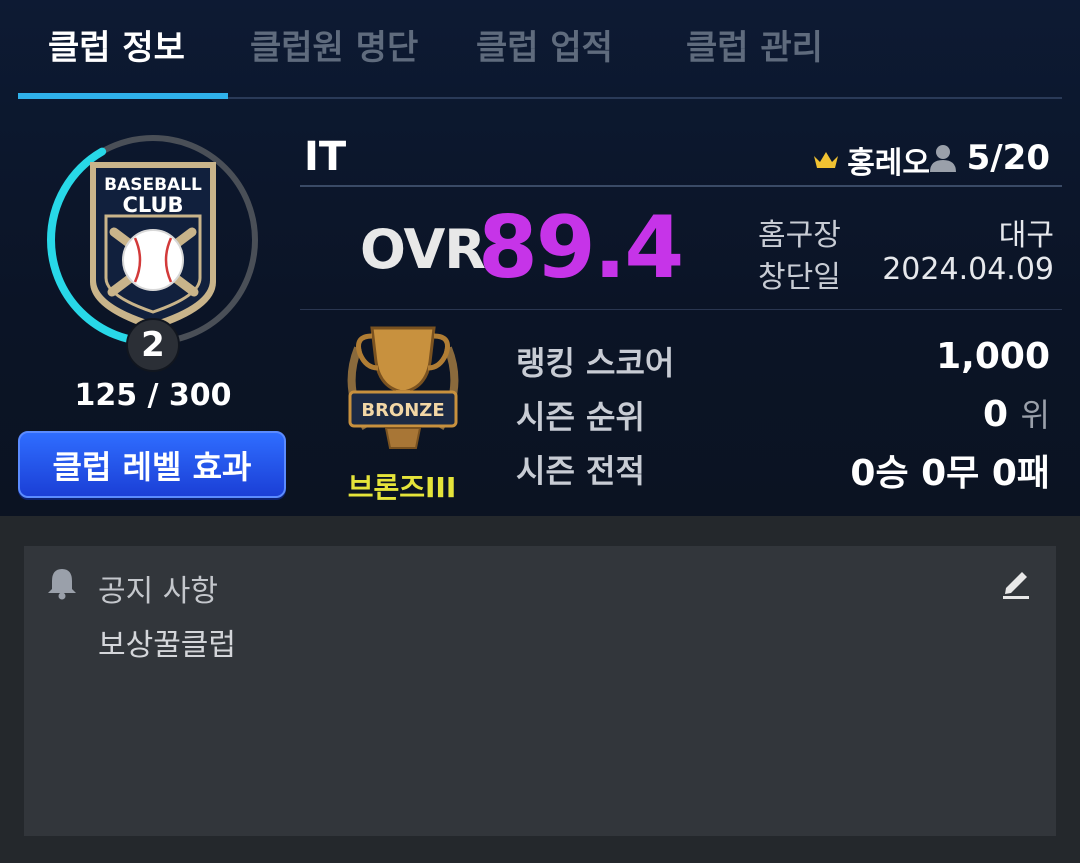  What do you see at coordinates (1035, 415) in the screenshot?
I see `season-rank-unit: 위` at bounding box center [1035, 415].